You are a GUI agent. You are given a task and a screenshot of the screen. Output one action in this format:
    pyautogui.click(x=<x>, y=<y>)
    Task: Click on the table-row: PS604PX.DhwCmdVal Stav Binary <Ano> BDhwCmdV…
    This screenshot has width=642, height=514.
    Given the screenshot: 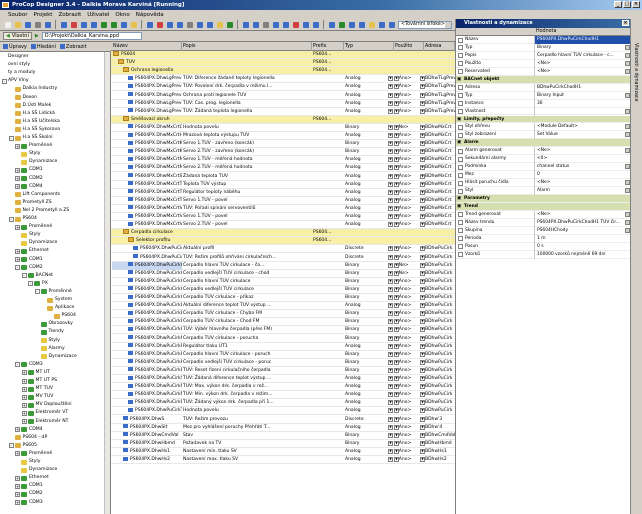 What is the action you would take?
    pyautogui.click(x=283, y=436)
    